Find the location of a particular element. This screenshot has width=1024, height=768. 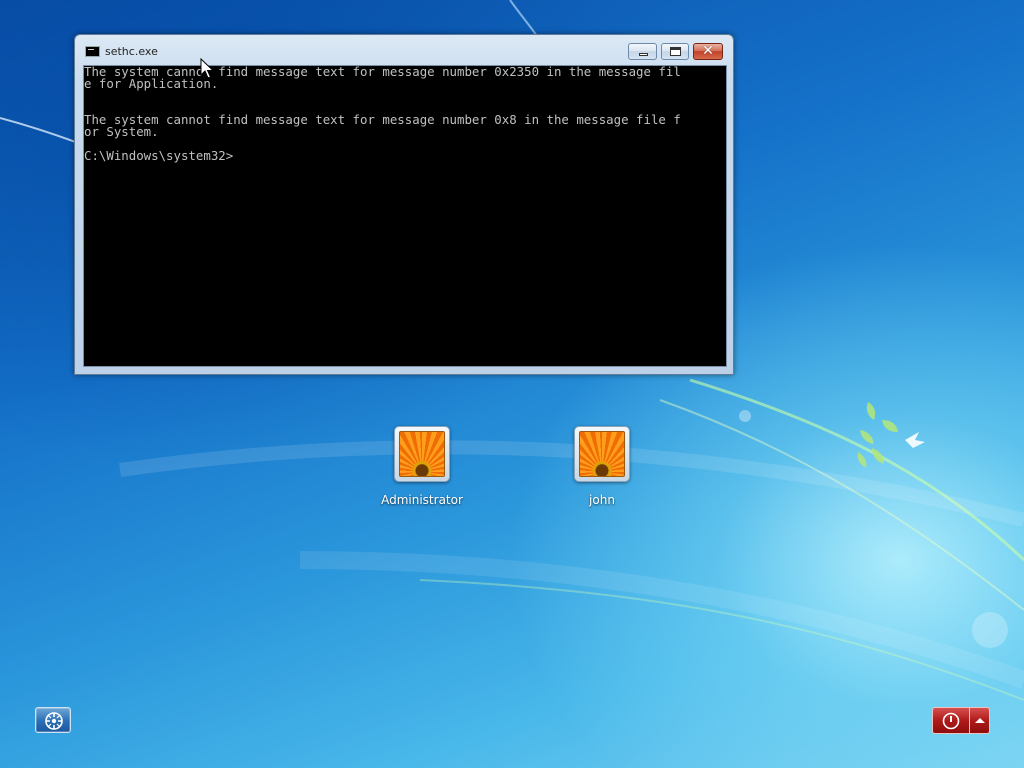

close-button: ✕ is located at coordinates (708, 51).